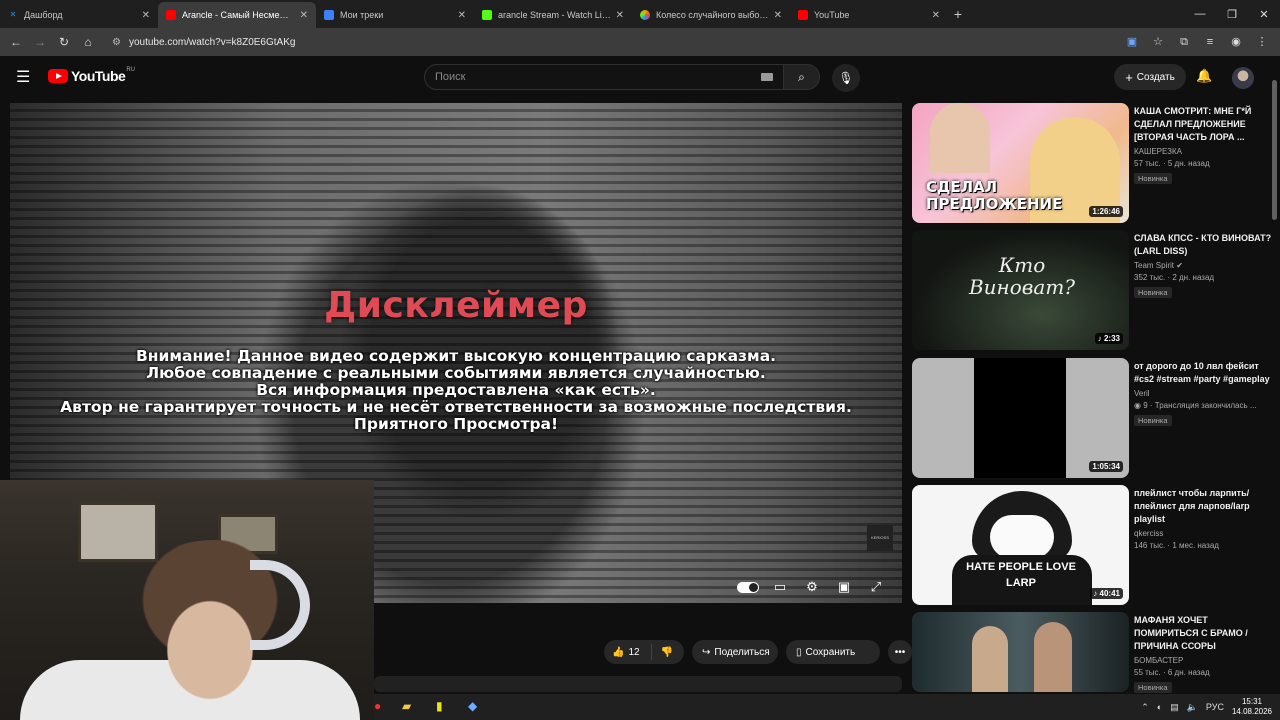 The height and width of the screenshot is (720, 1280). Describe the element at coordinates (1215, 707) in the screenshot. I see `language-indicator: РУС` at that location.